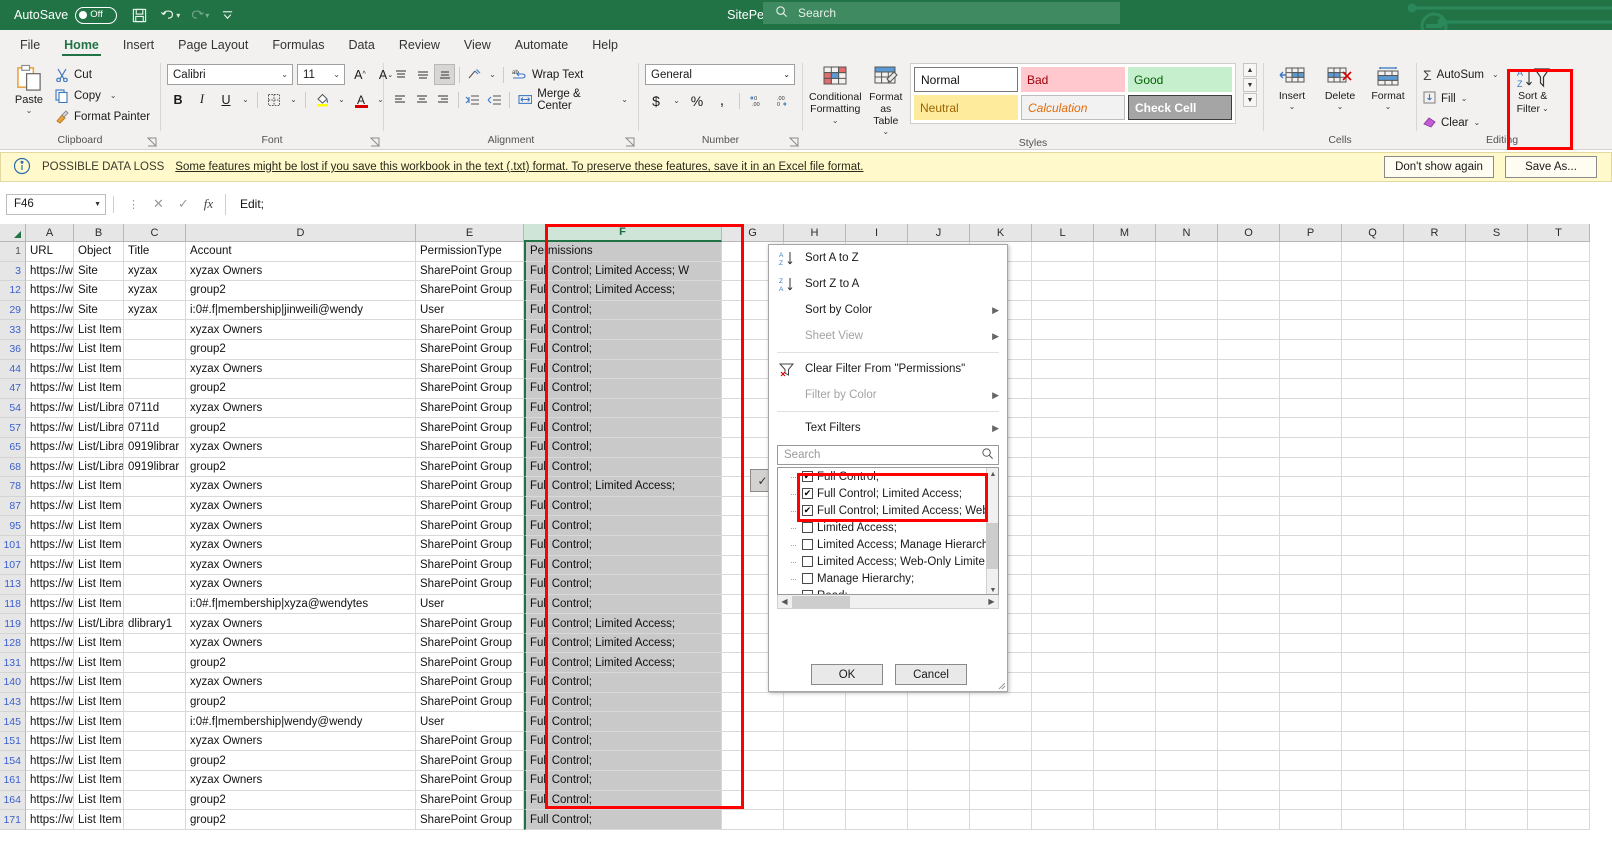 The width and height of the screenshot is (1612, 846). What do you see at coordinates (888, 544) in the screenshot?
I see `filter-checklist-item: ··· Limited Access; Manage Hierarch` at bounding box center [888, 544].